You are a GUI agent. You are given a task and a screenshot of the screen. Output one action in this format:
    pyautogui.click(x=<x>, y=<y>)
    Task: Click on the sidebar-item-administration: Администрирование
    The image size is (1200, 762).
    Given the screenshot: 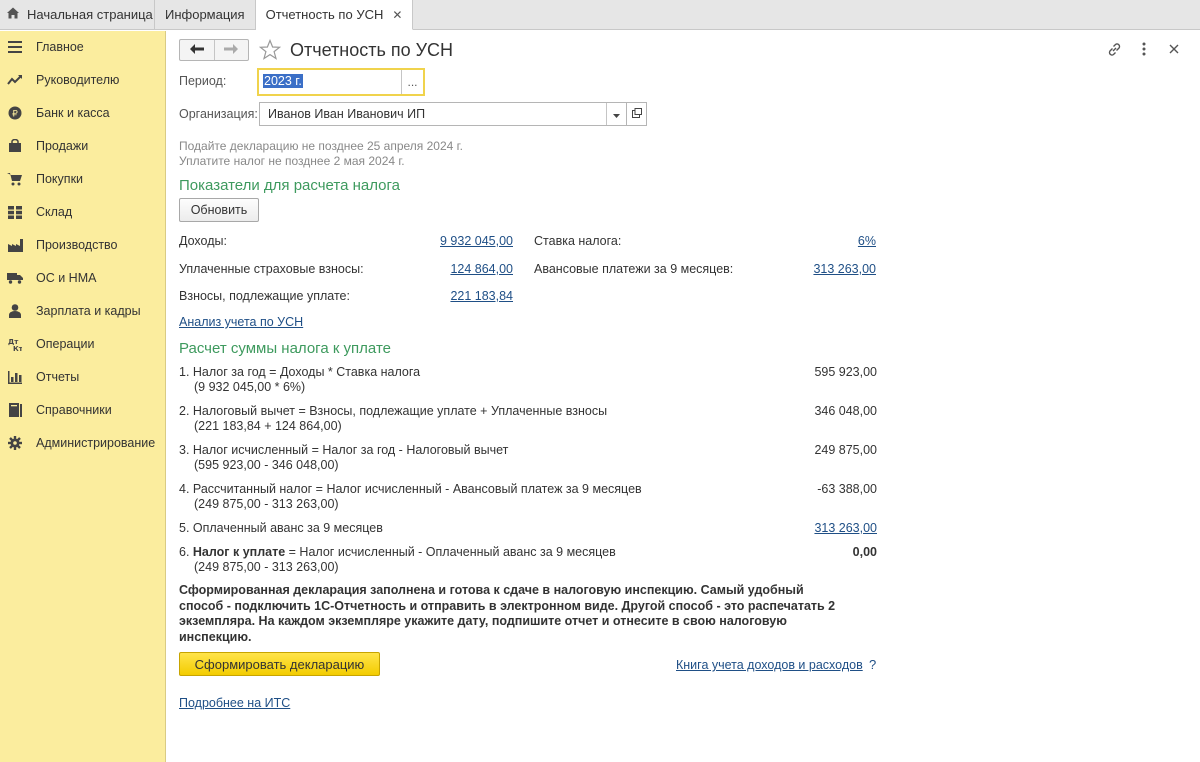 What is the action you would take?
    pyautogui.click(x=83, y=443)
    